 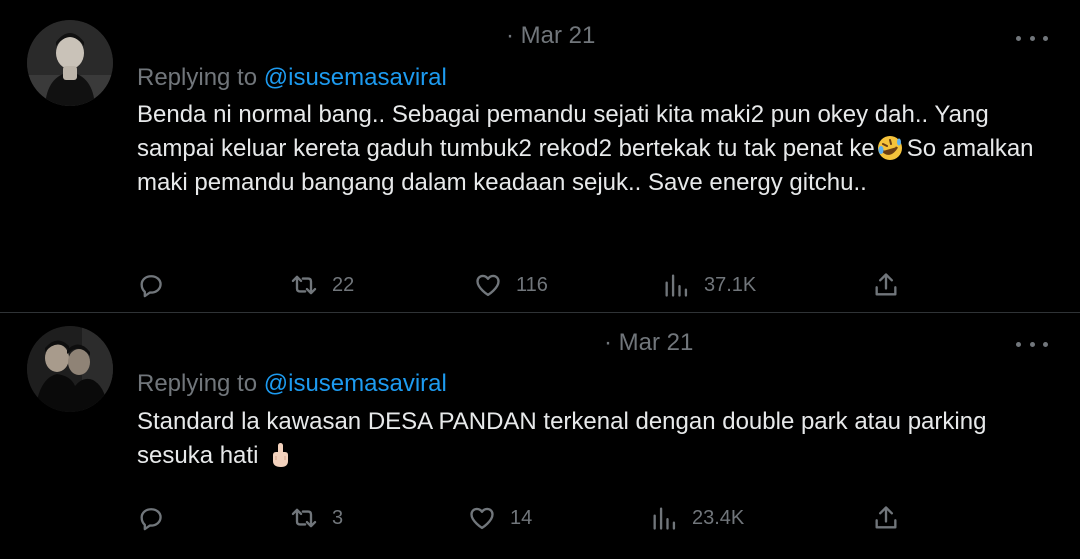 I want to click on retweet-button: 22, so click(x=322, y=285).